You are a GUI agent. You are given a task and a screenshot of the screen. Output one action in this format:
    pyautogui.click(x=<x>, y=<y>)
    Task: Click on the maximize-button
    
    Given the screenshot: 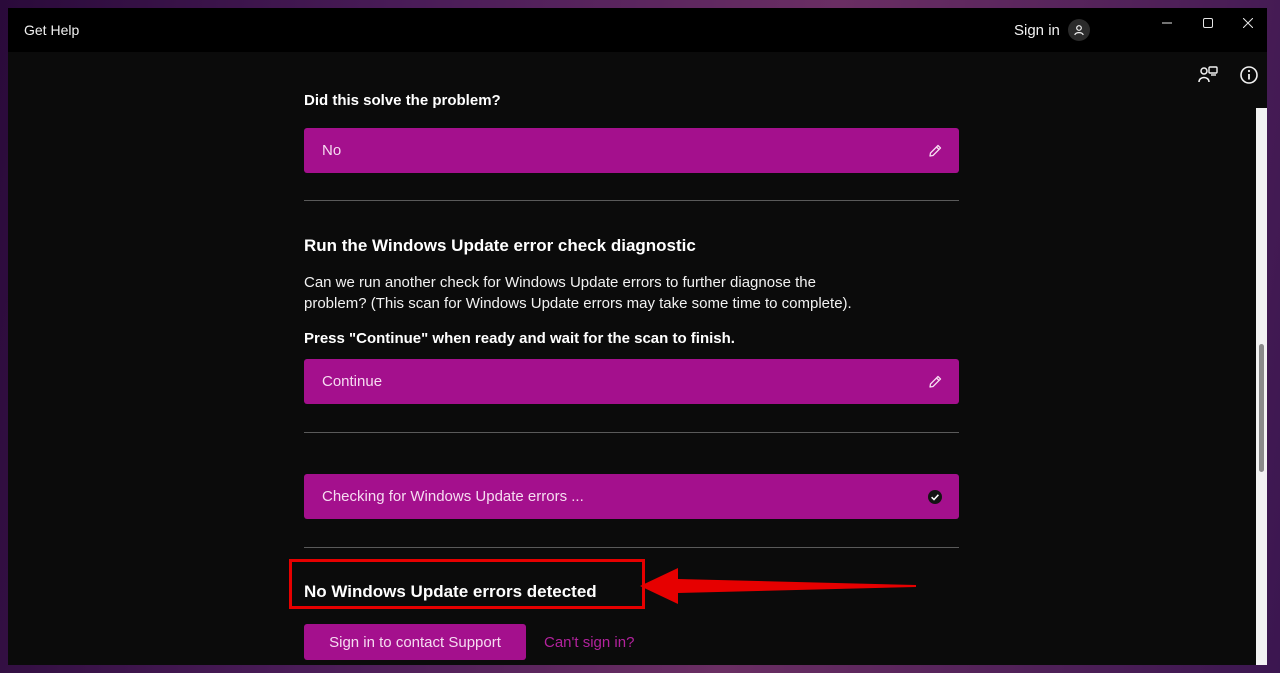 What is the action you would take?
    pyautogui.click(x=1208, y=23)
    